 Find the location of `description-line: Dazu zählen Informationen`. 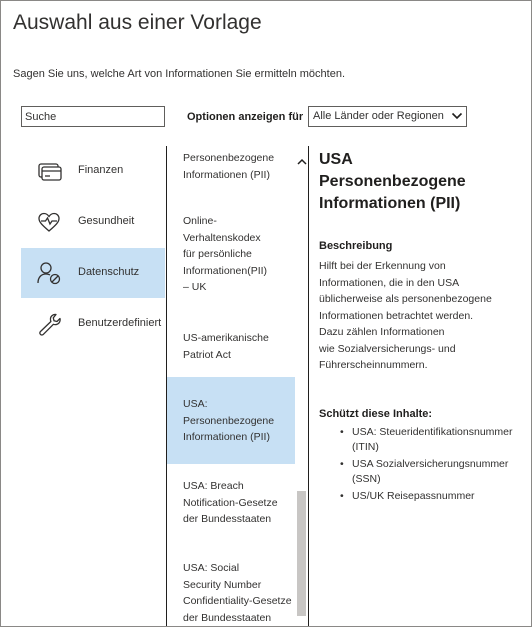

description-line: Dazu zählen Informationen is located at coordinates (382, 332).